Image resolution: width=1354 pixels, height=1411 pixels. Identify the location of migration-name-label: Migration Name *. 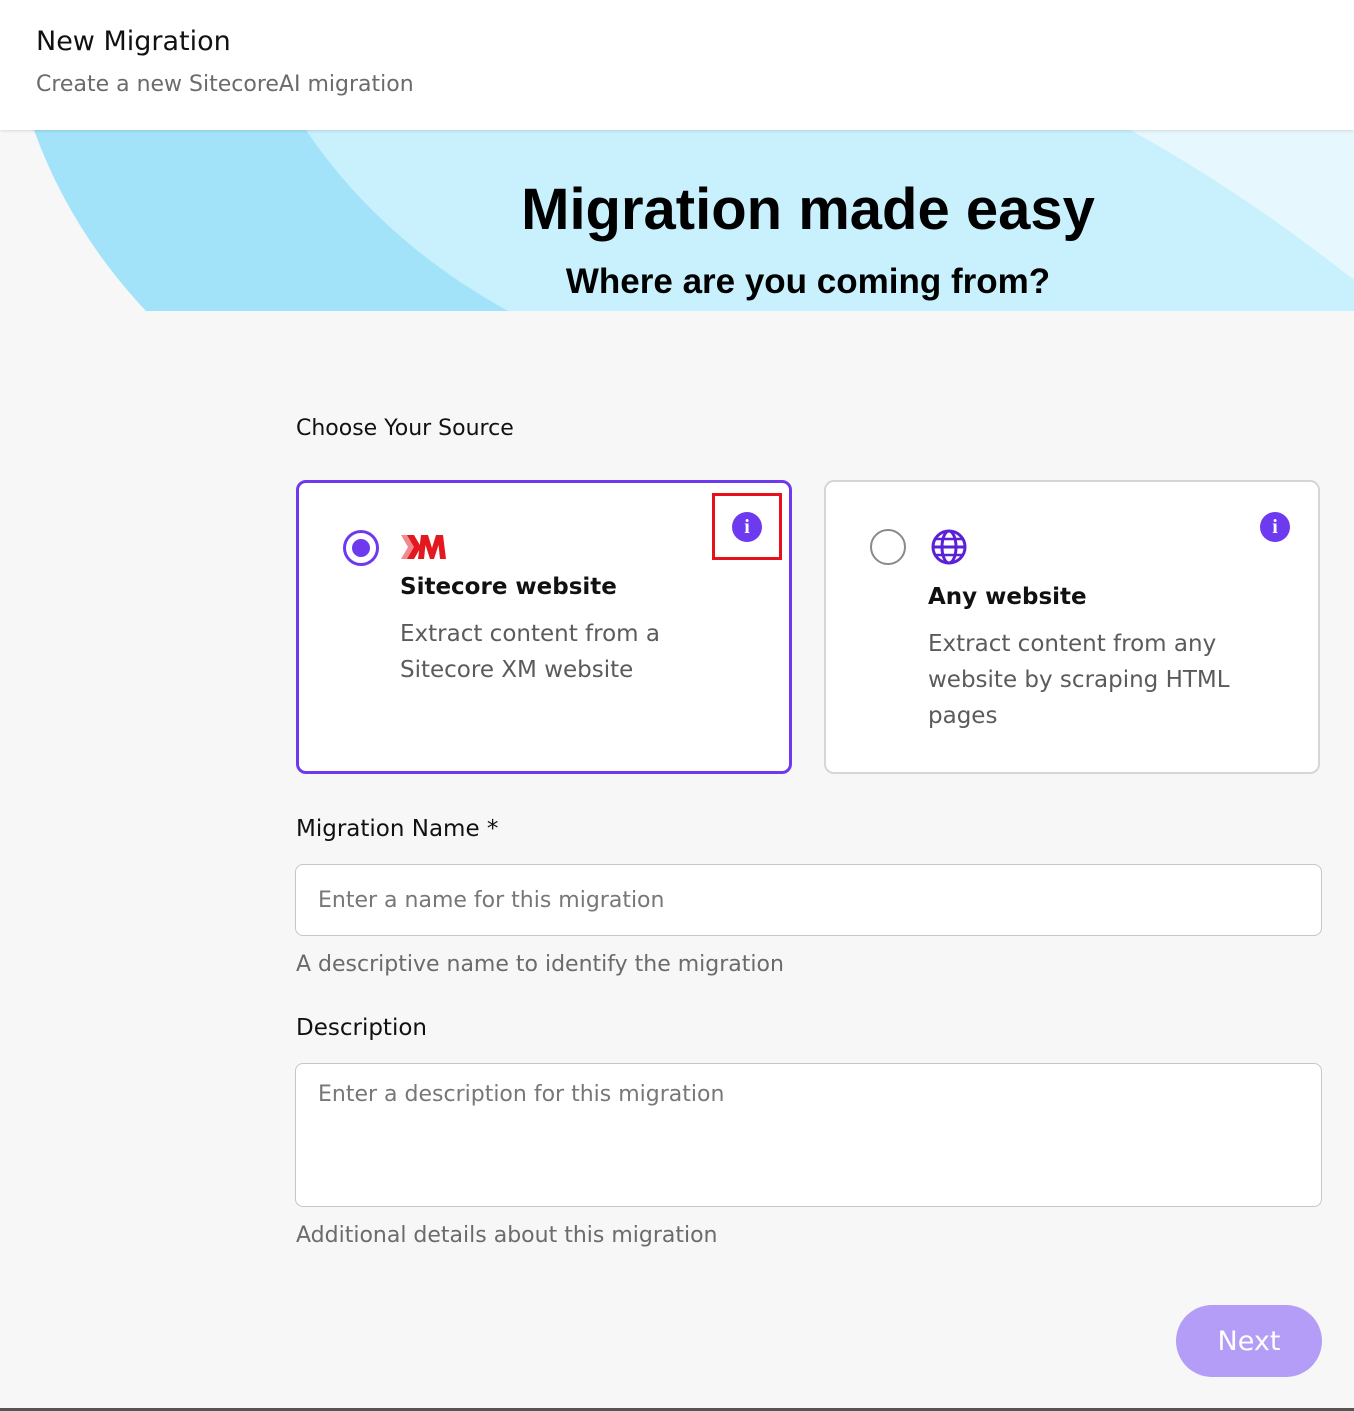
(397, 829).